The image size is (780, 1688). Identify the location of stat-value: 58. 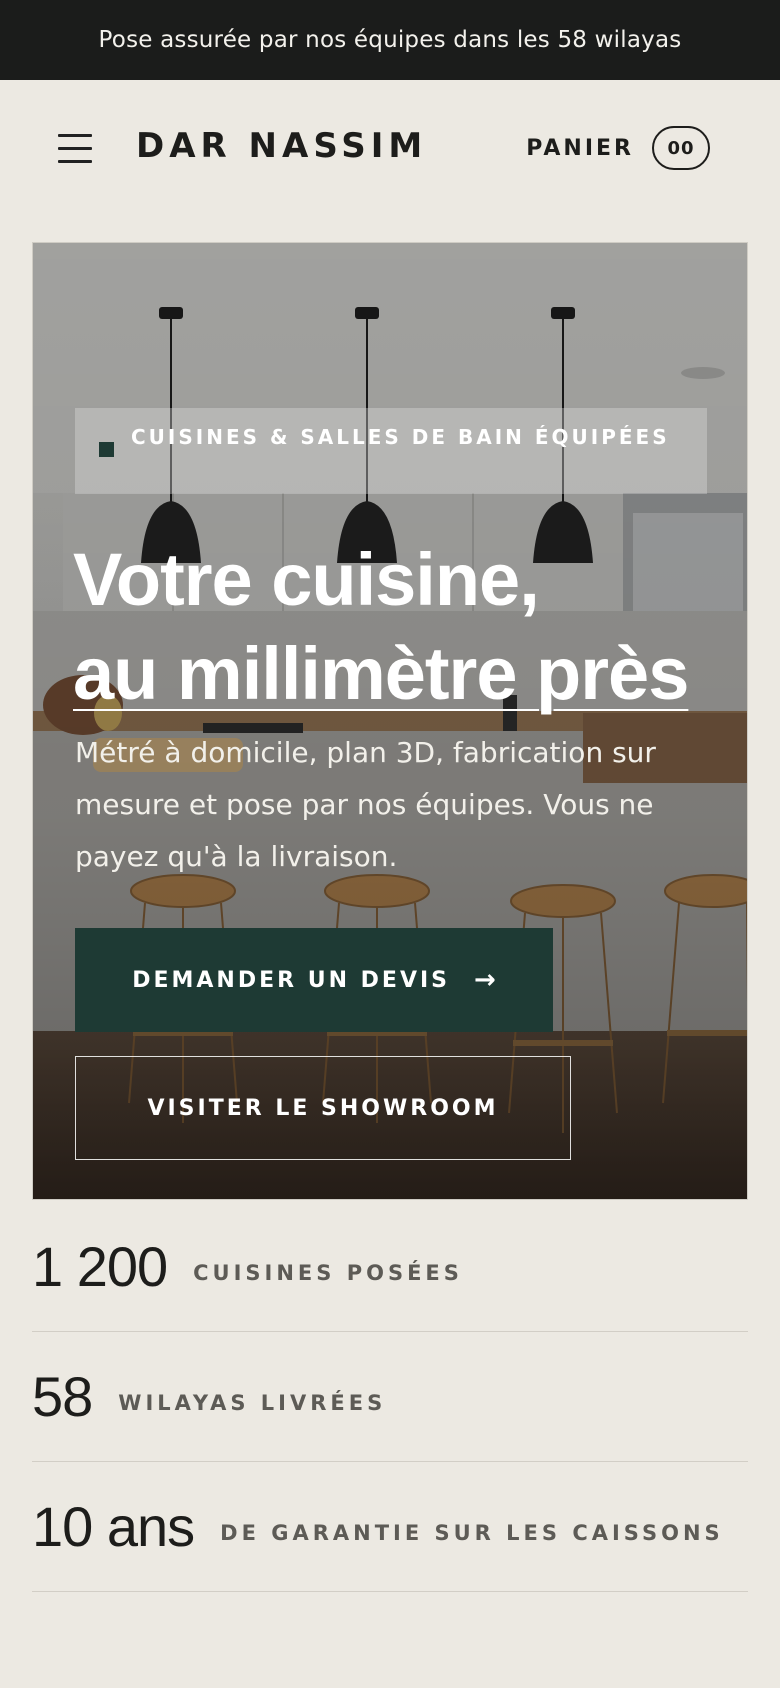
(62, 1396).